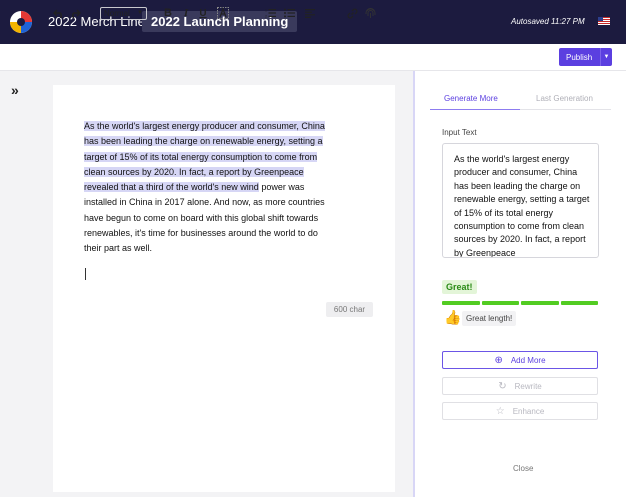 Image resolution: width=626 pixels, height=497 pixels. Describe the element at coordinates (459, 132) in the screenshot. I see `input-text-label: Input Text` at that location.